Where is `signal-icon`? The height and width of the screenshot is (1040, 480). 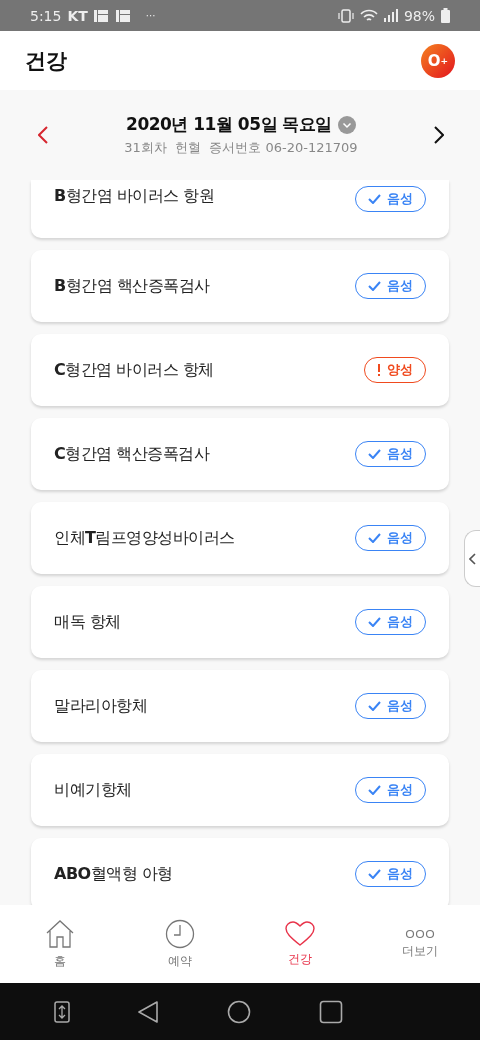
signal-icon is located at coordinates (390, 15).